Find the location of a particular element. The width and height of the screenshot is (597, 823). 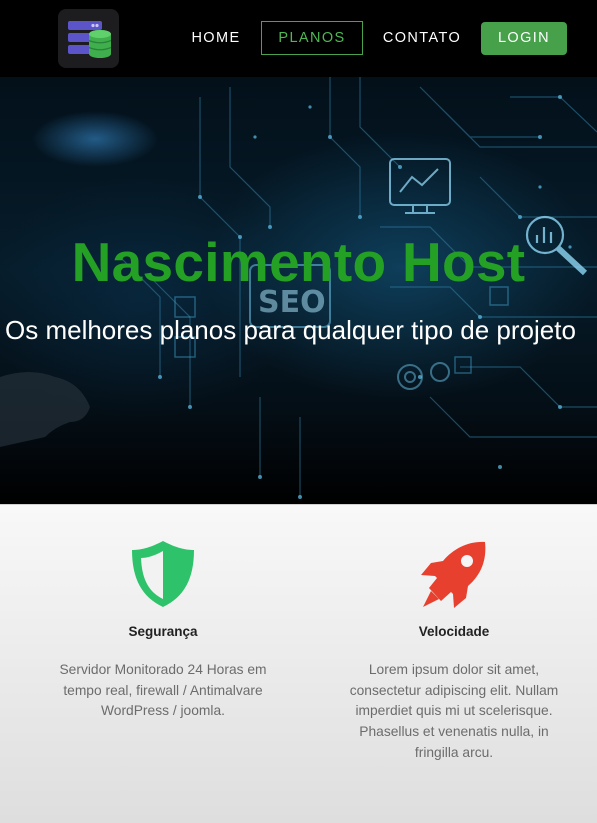

navbar: HOME PLANOS CONTATO LOGIN is located at coordinates (298, 38).